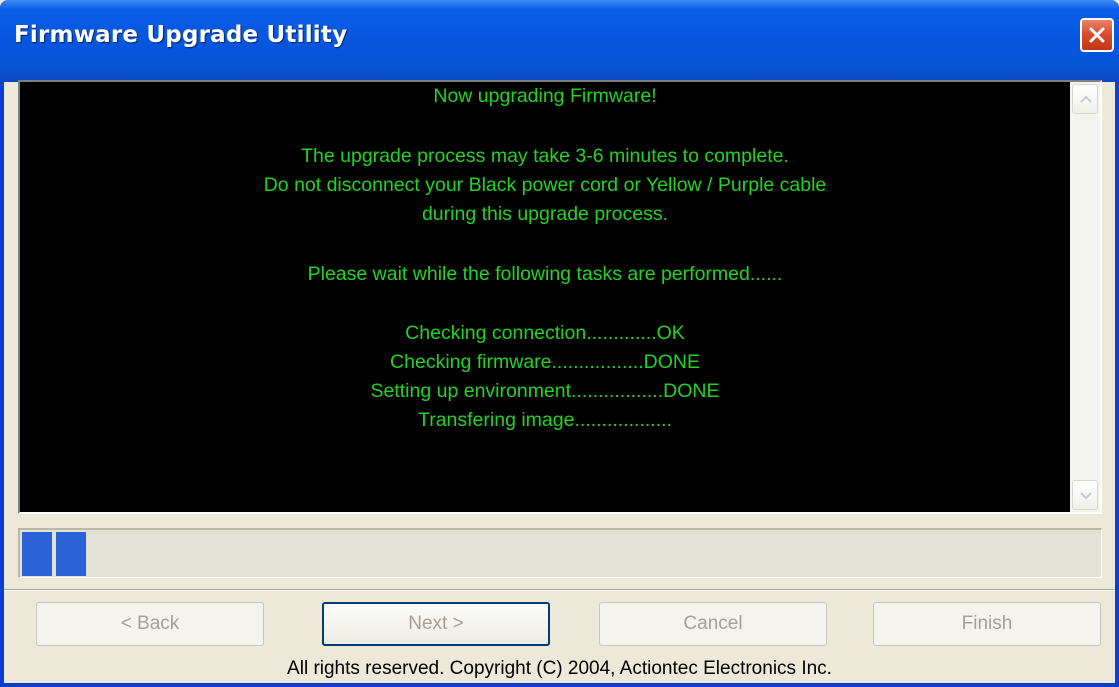  I want to click on scroll-up-button, so click(1085, 99).